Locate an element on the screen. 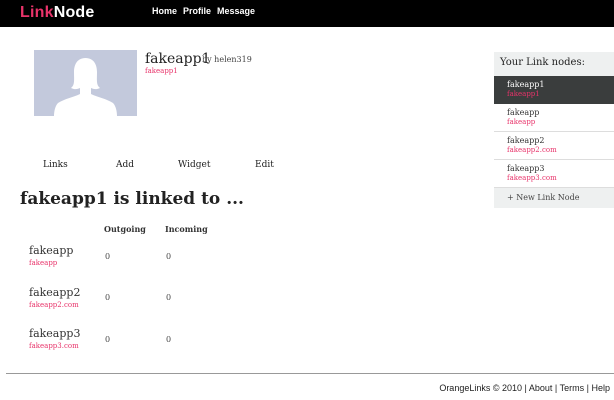  sidebar-item-name: fakeapp2 is located at coordinates (526, 140).